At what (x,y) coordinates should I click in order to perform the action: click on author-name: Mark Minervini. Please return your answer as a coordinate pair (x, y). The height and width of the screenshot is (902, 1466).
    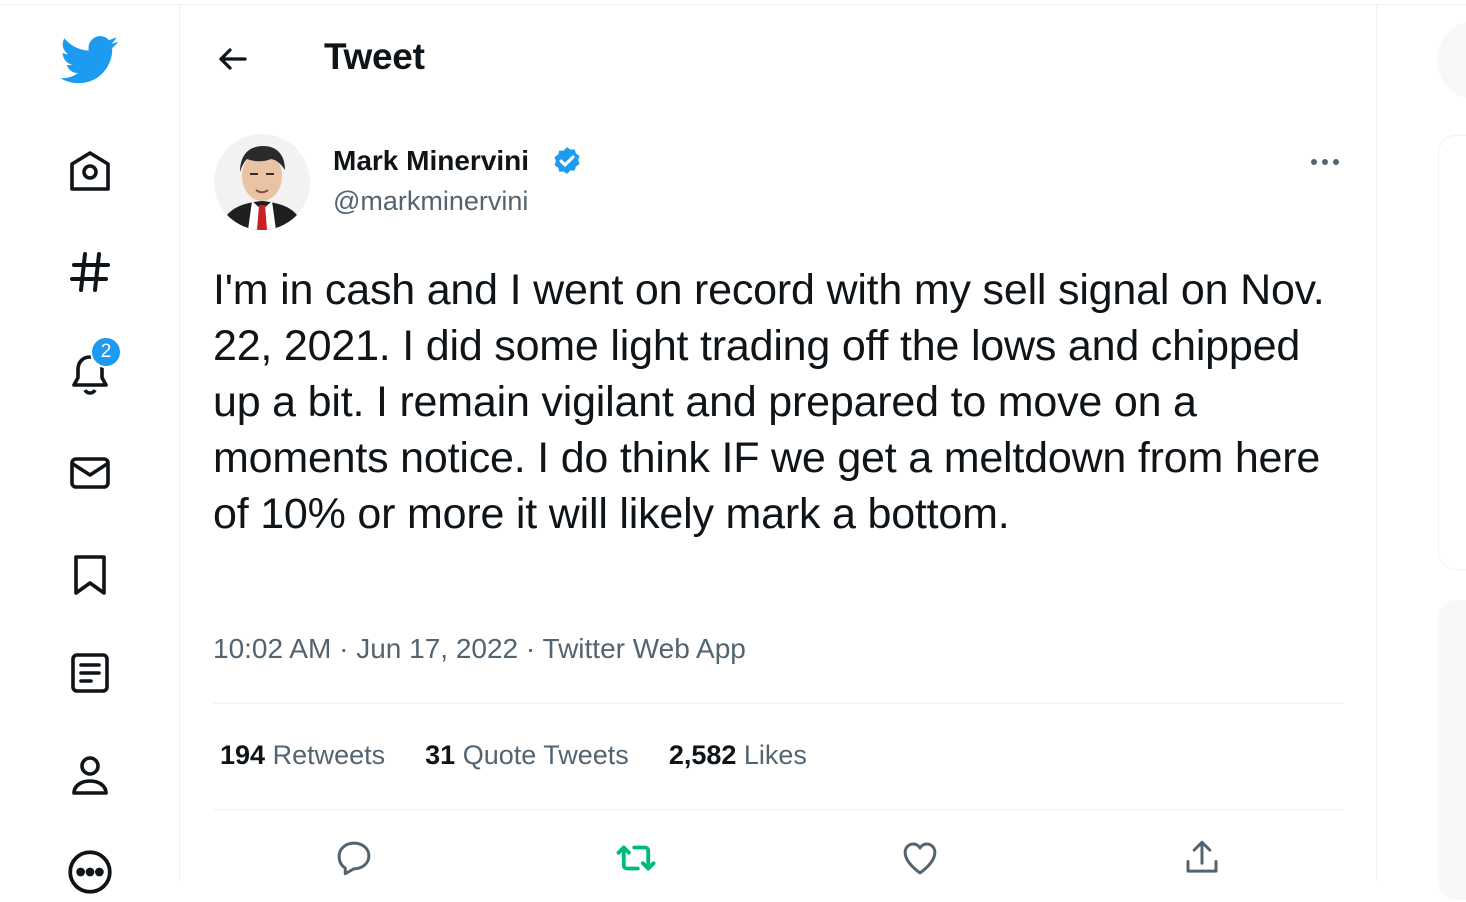
    Looking at the image, I should click on (431, 161).